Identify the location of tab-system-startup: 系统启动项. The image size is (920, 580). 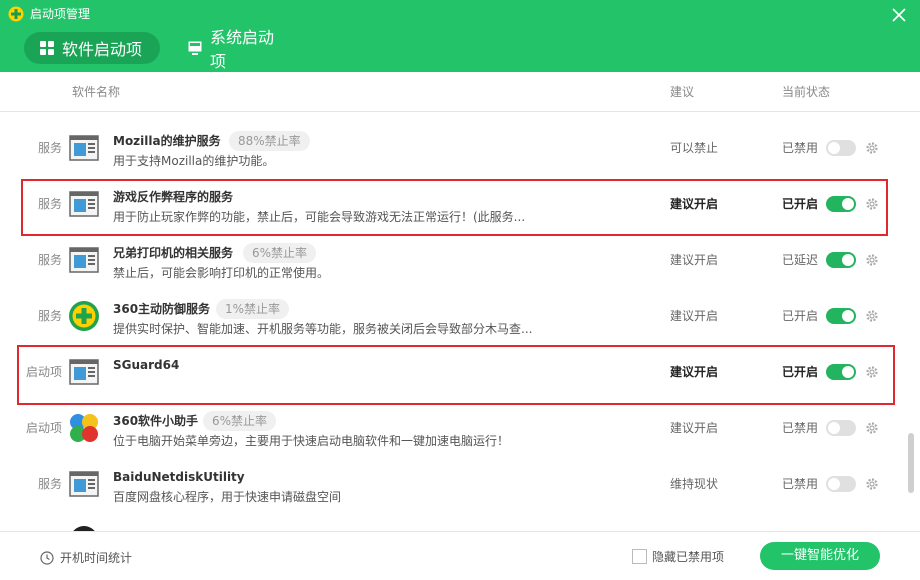
(237, 49).